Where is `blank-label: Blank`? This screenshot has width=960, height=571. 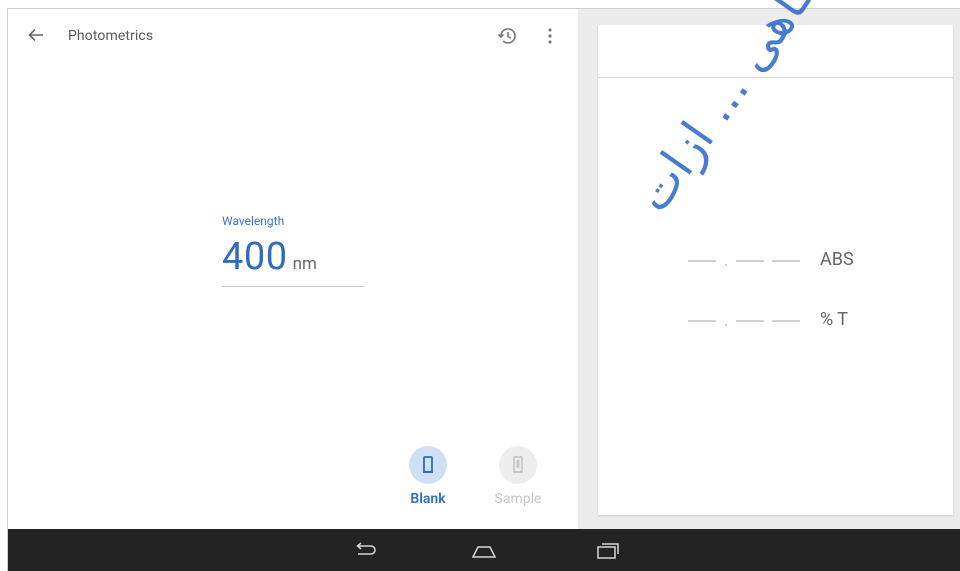
blank-label: Blank is located at coordinates (428, 499).